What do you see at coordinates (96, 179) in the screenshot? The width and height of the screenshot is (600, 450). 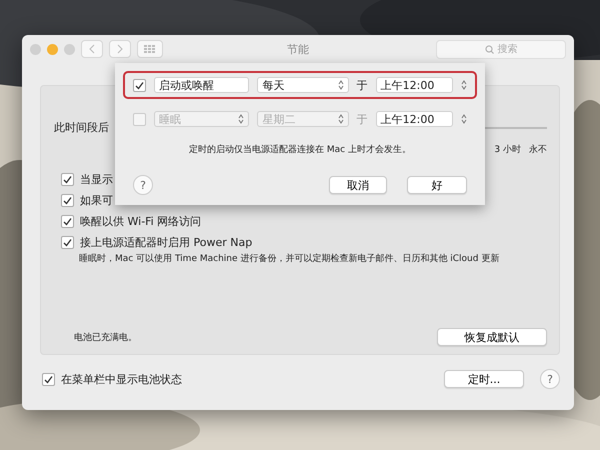 I see `option-label: 当显示` at bounding box center [96, 179].